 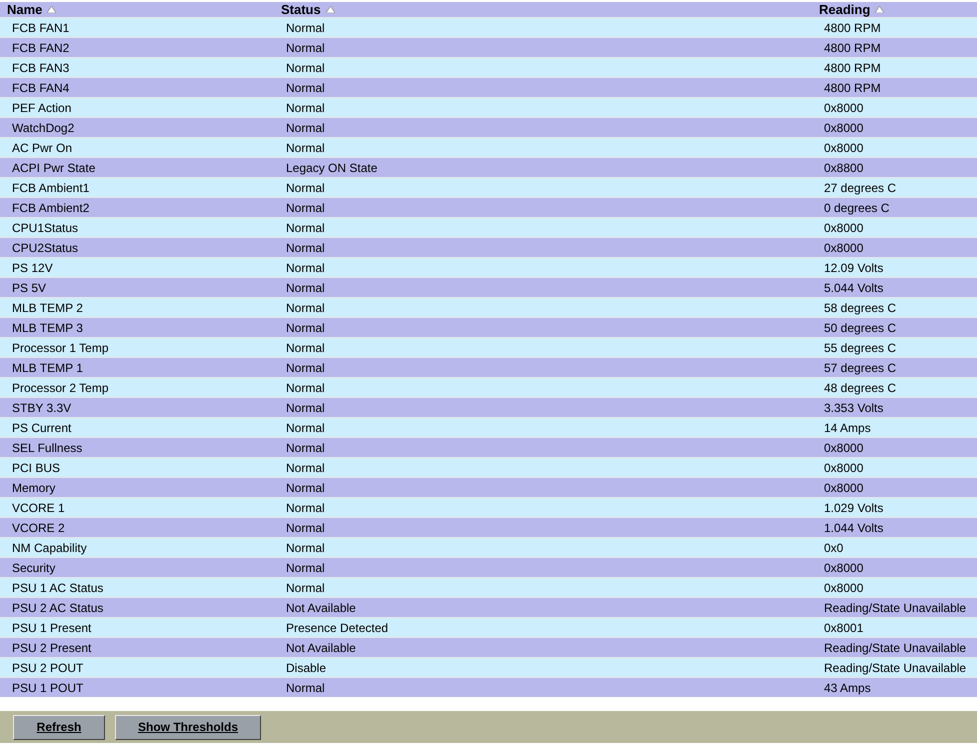 I want to click on table-cell: FCB FAN2, so click(x=41, y=47).